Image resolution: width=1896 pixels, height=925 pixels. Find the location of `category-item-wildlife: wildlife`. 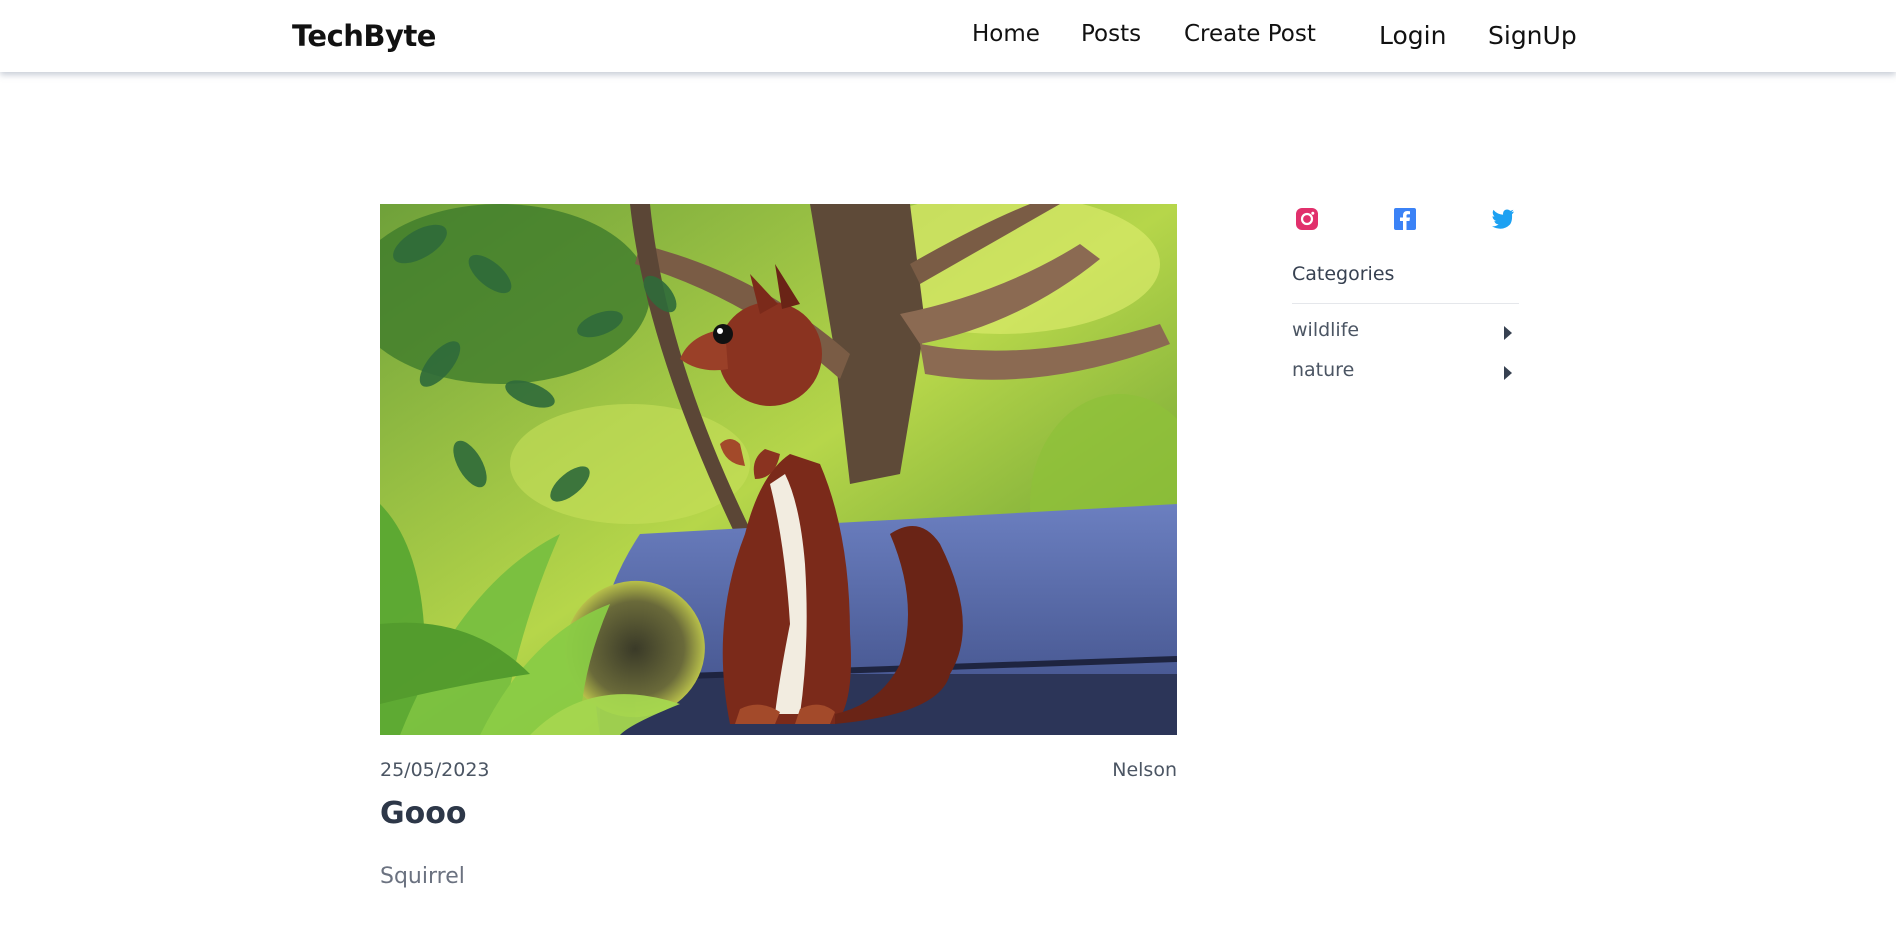

category-item-wildlife: wildlife is located at coordinates (1405, 334).